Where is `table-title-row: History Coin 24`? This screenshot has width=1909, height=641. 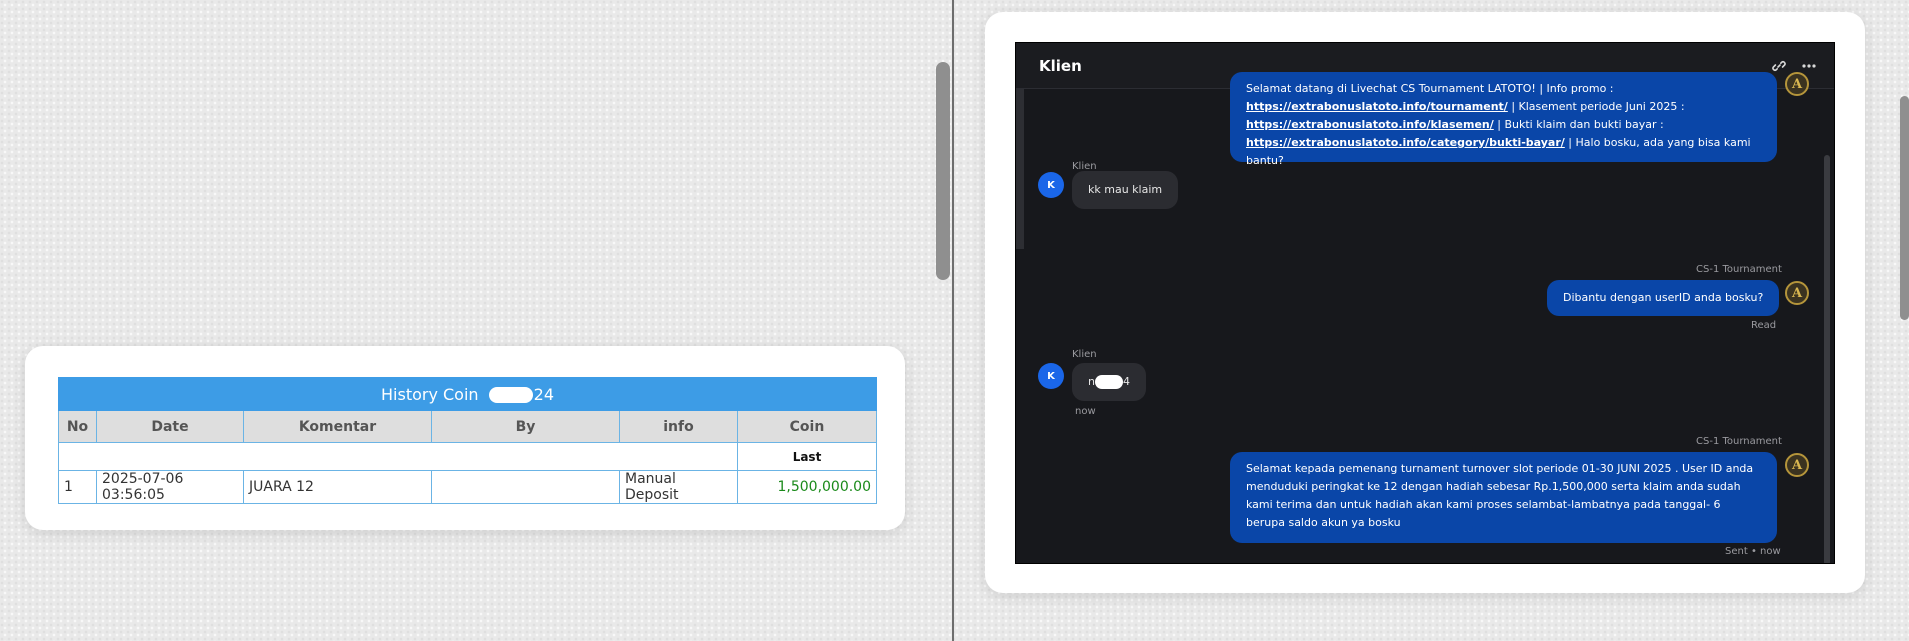 table-title-row: History Coin 24 is located at coordinates (467, 394).